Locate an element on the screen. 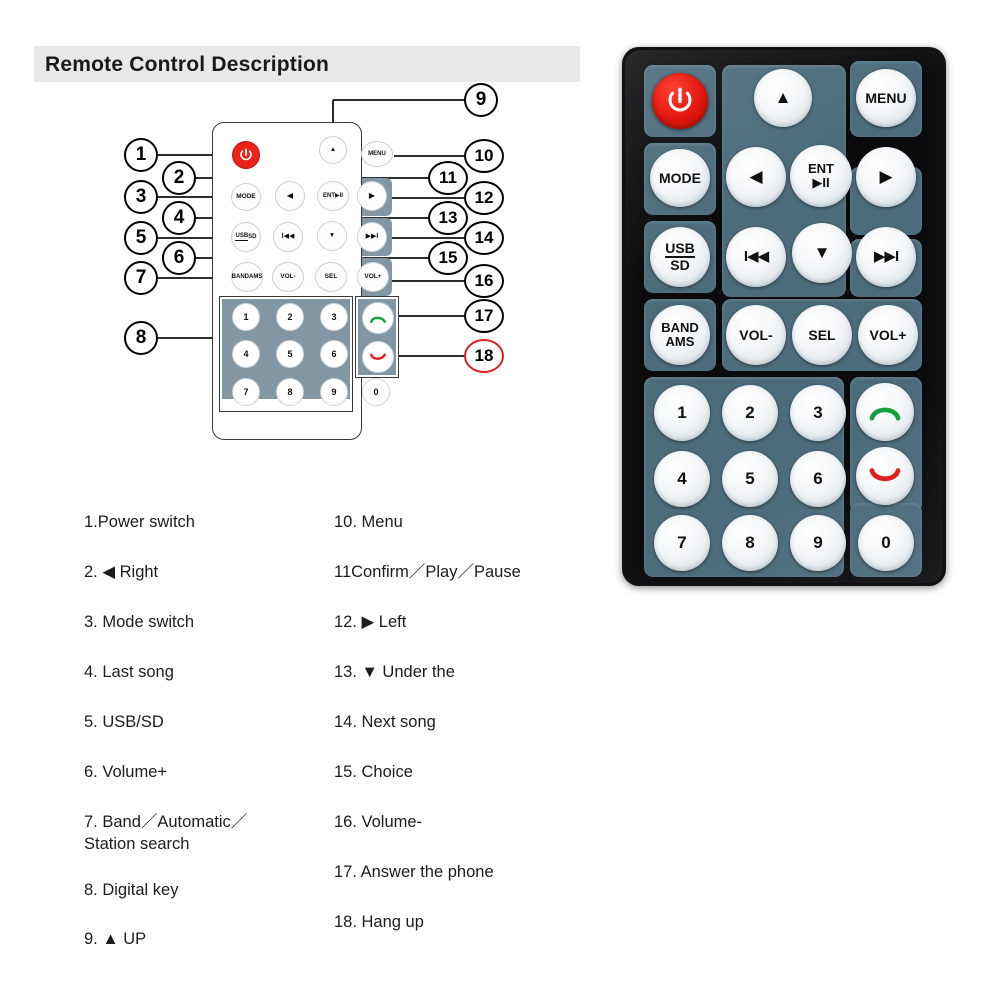 Image resolution: width=1000 pixels, height=1000 pixels. photo-key-down: ▼ is located at coordinates (822, 253).